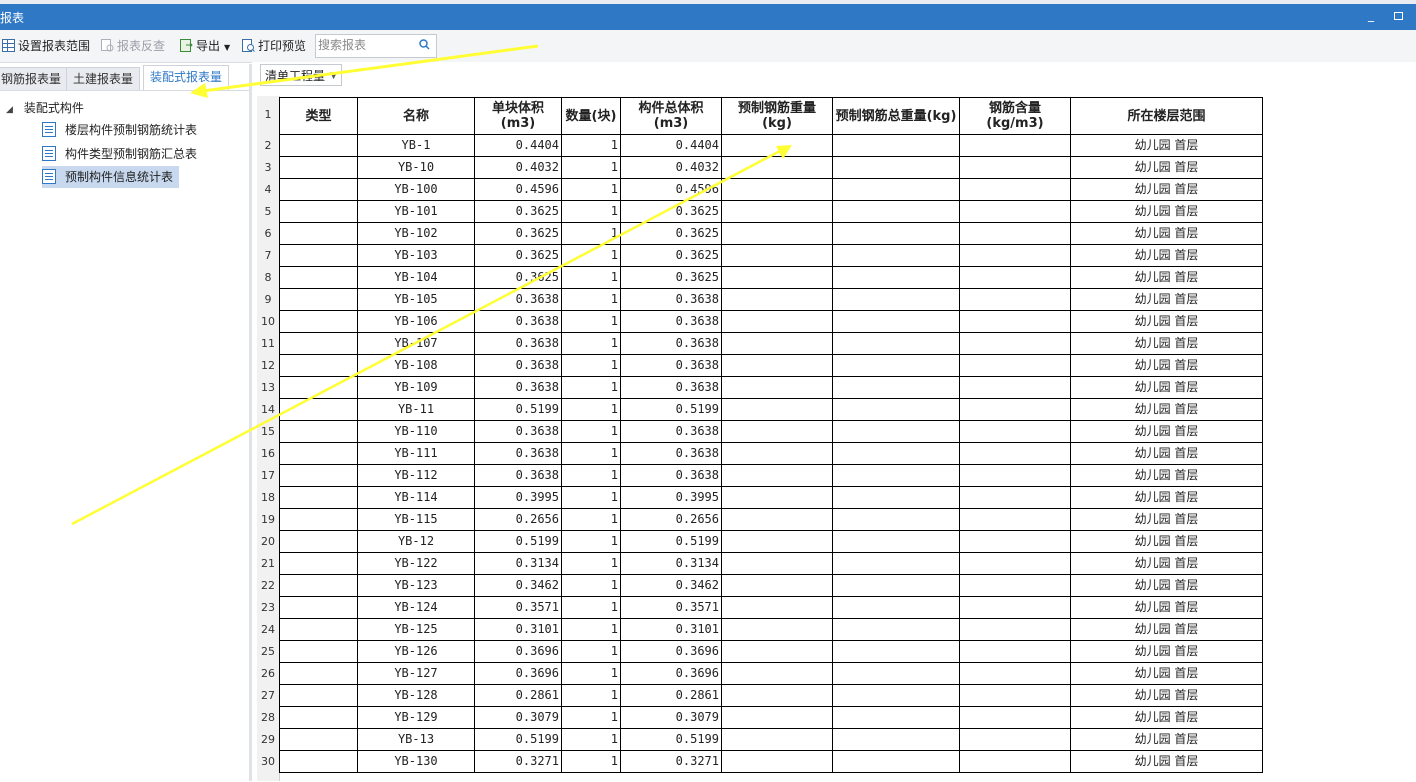  I want to click on cell-total-volume: 0.3625, so click(671, 277).